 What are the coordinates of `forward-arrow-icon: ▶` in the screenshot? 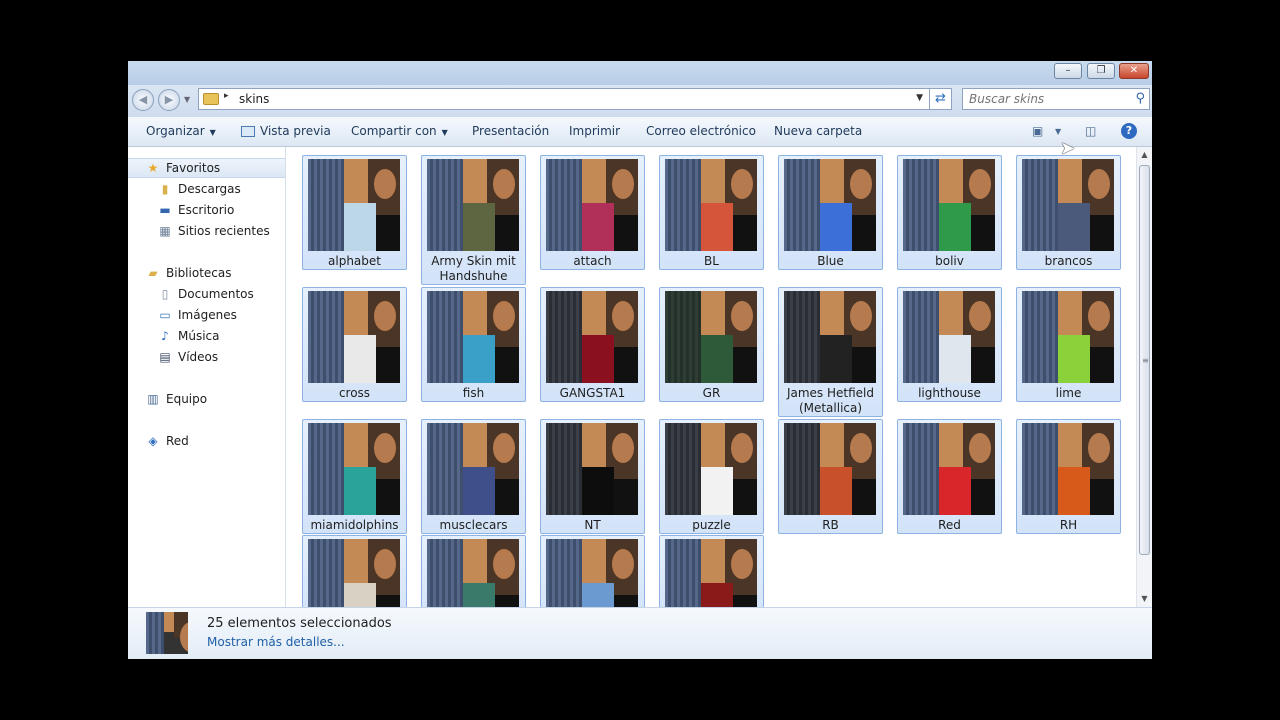 It's located at (169, 99).